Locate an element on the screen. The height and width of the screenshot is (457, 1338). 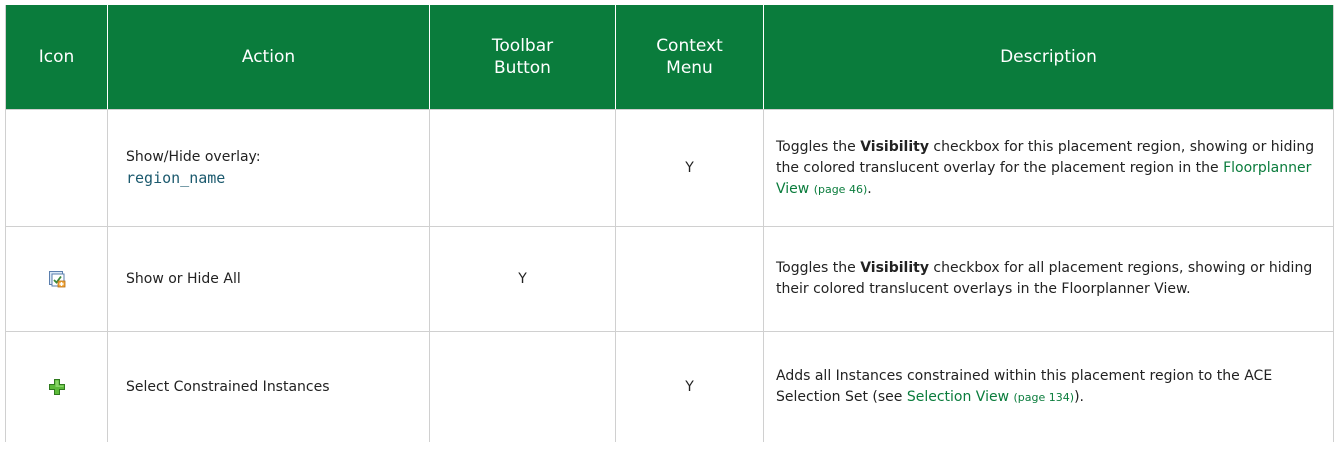
row-action-cell: Select Constrained Instances is located at coordinates (268, 386).